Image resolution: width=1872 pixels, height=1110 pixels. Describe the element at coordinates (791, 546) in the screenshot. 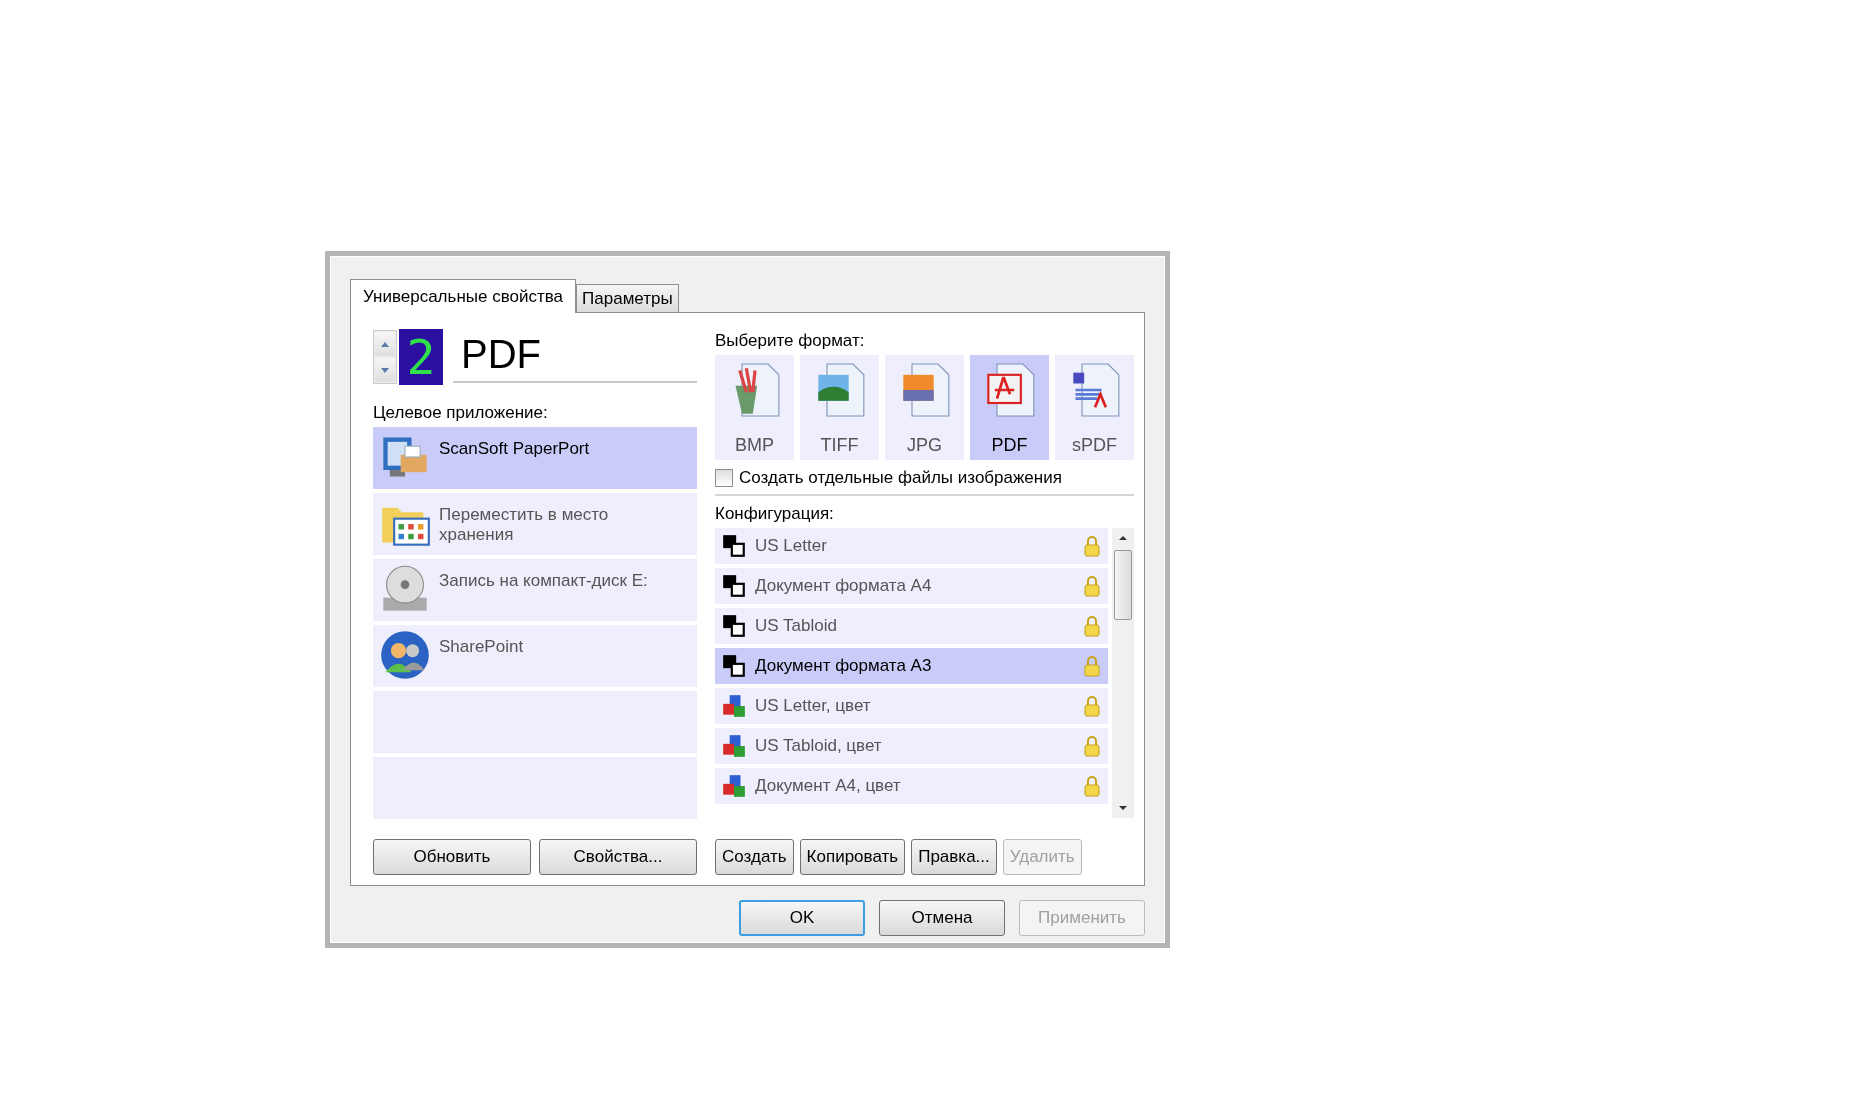

I see `configuration-label: US Letter` at that location.